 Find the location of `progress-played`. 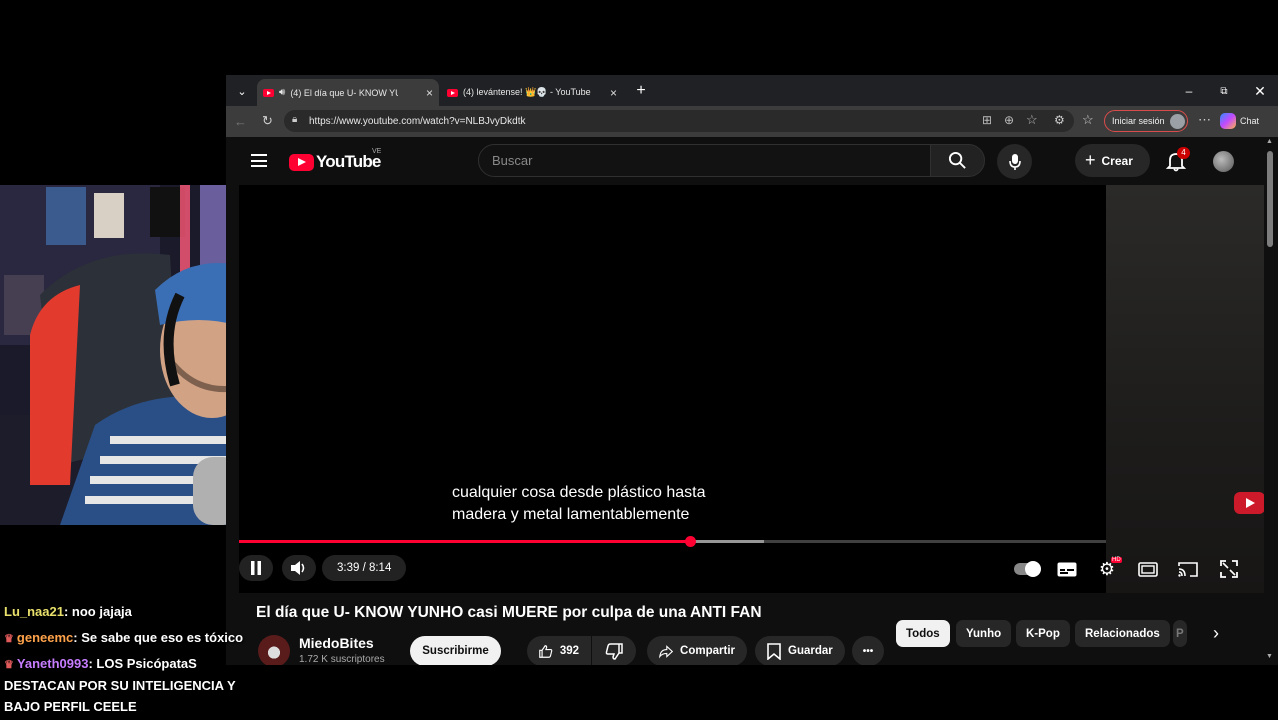

progress-played is located at coordinates (465, 541).